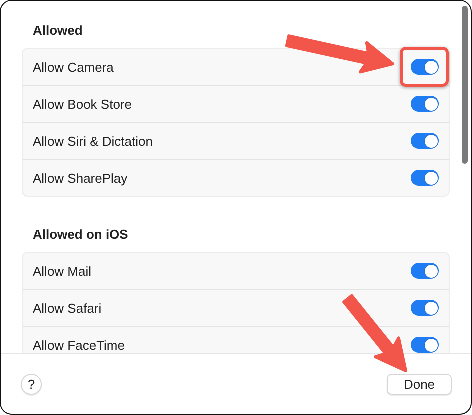  I want to click on setting-label: Allow Siri & Dictation, so click(93, 141).